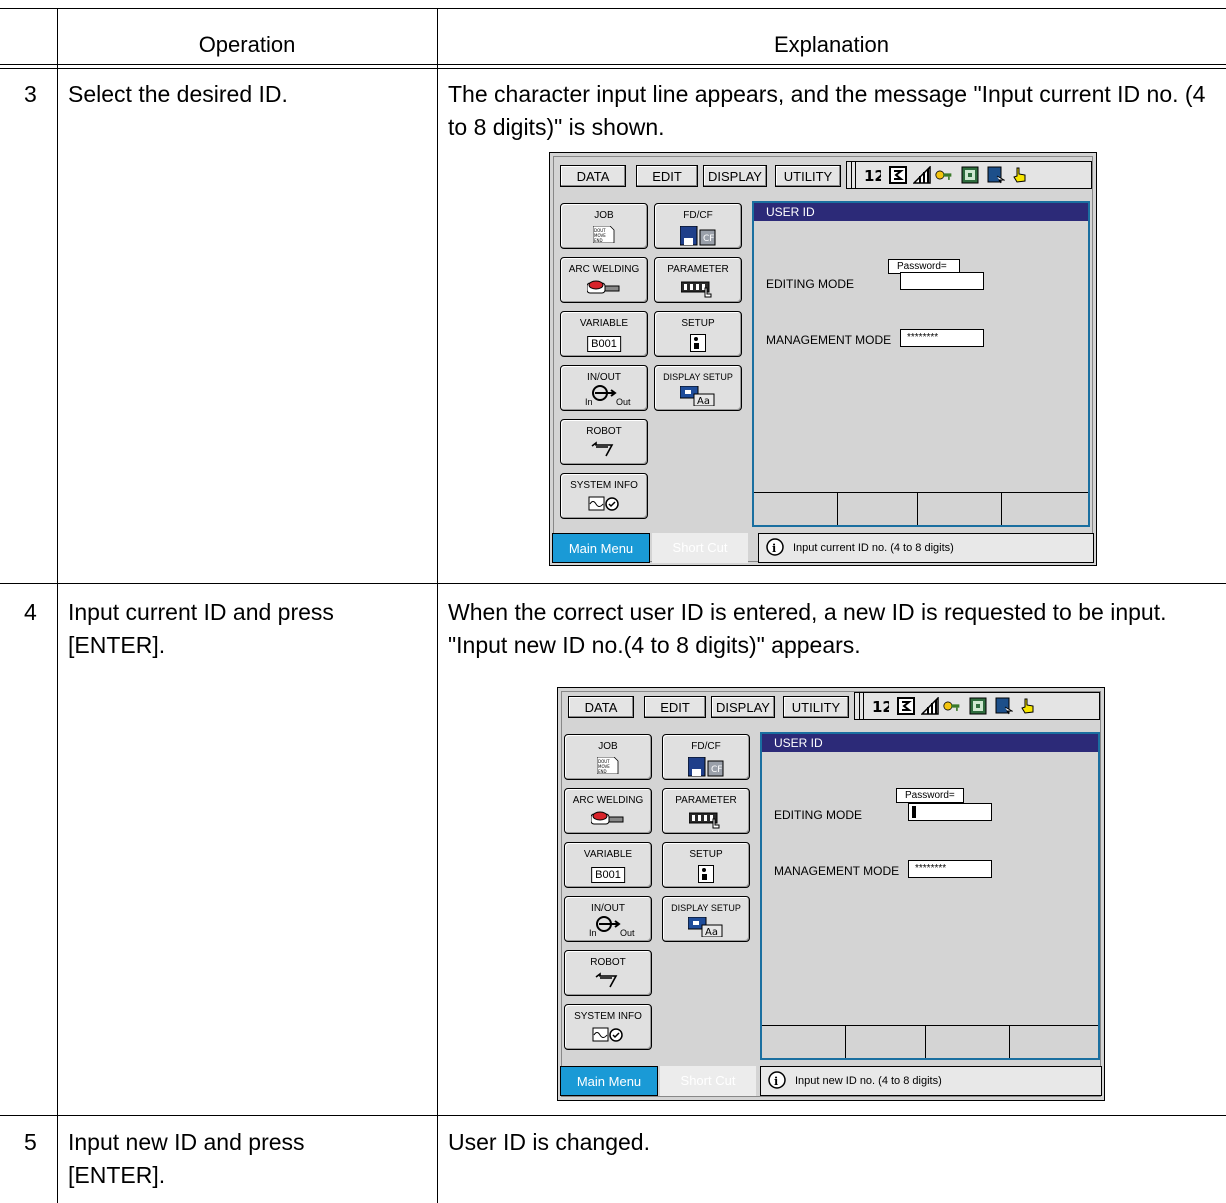 The width and height of the screenshot is (1226, 1203). I want to click on setup-icon, so click(698, 343).